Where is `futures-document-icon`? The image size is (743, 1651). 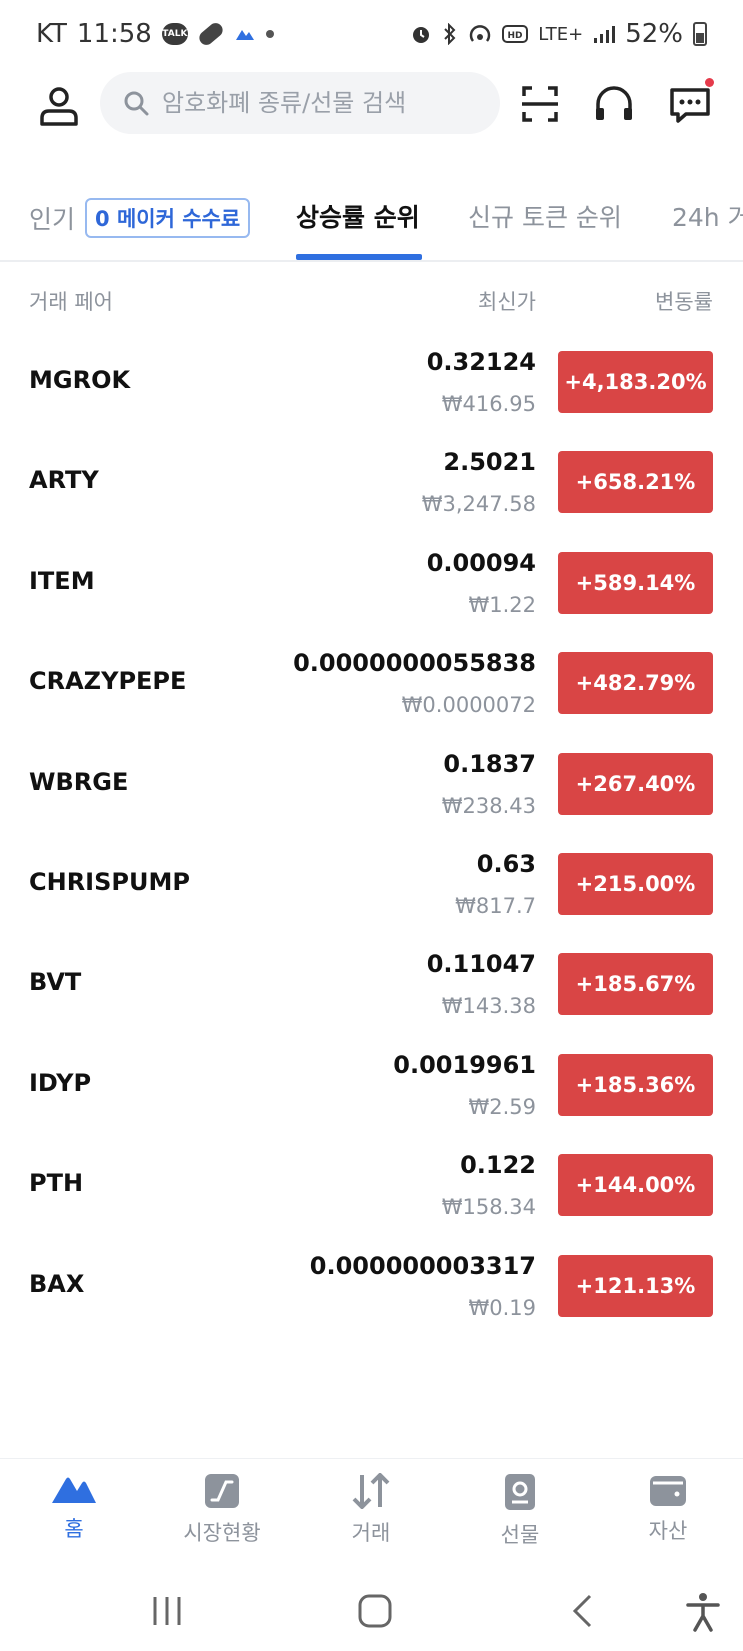 futures-document-icon is located at coordinates (520, 1492).